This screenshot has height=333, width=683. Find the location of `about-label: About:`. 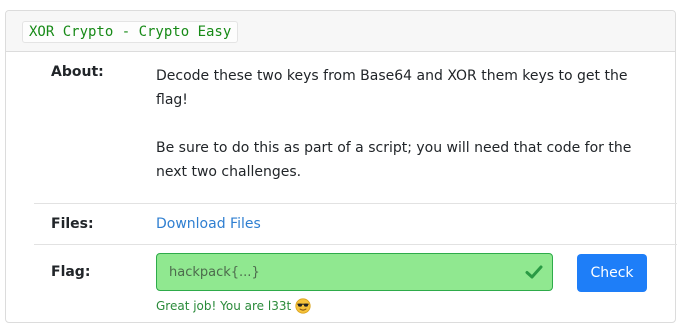

about-label: About: is located at coordinates (77, 72).